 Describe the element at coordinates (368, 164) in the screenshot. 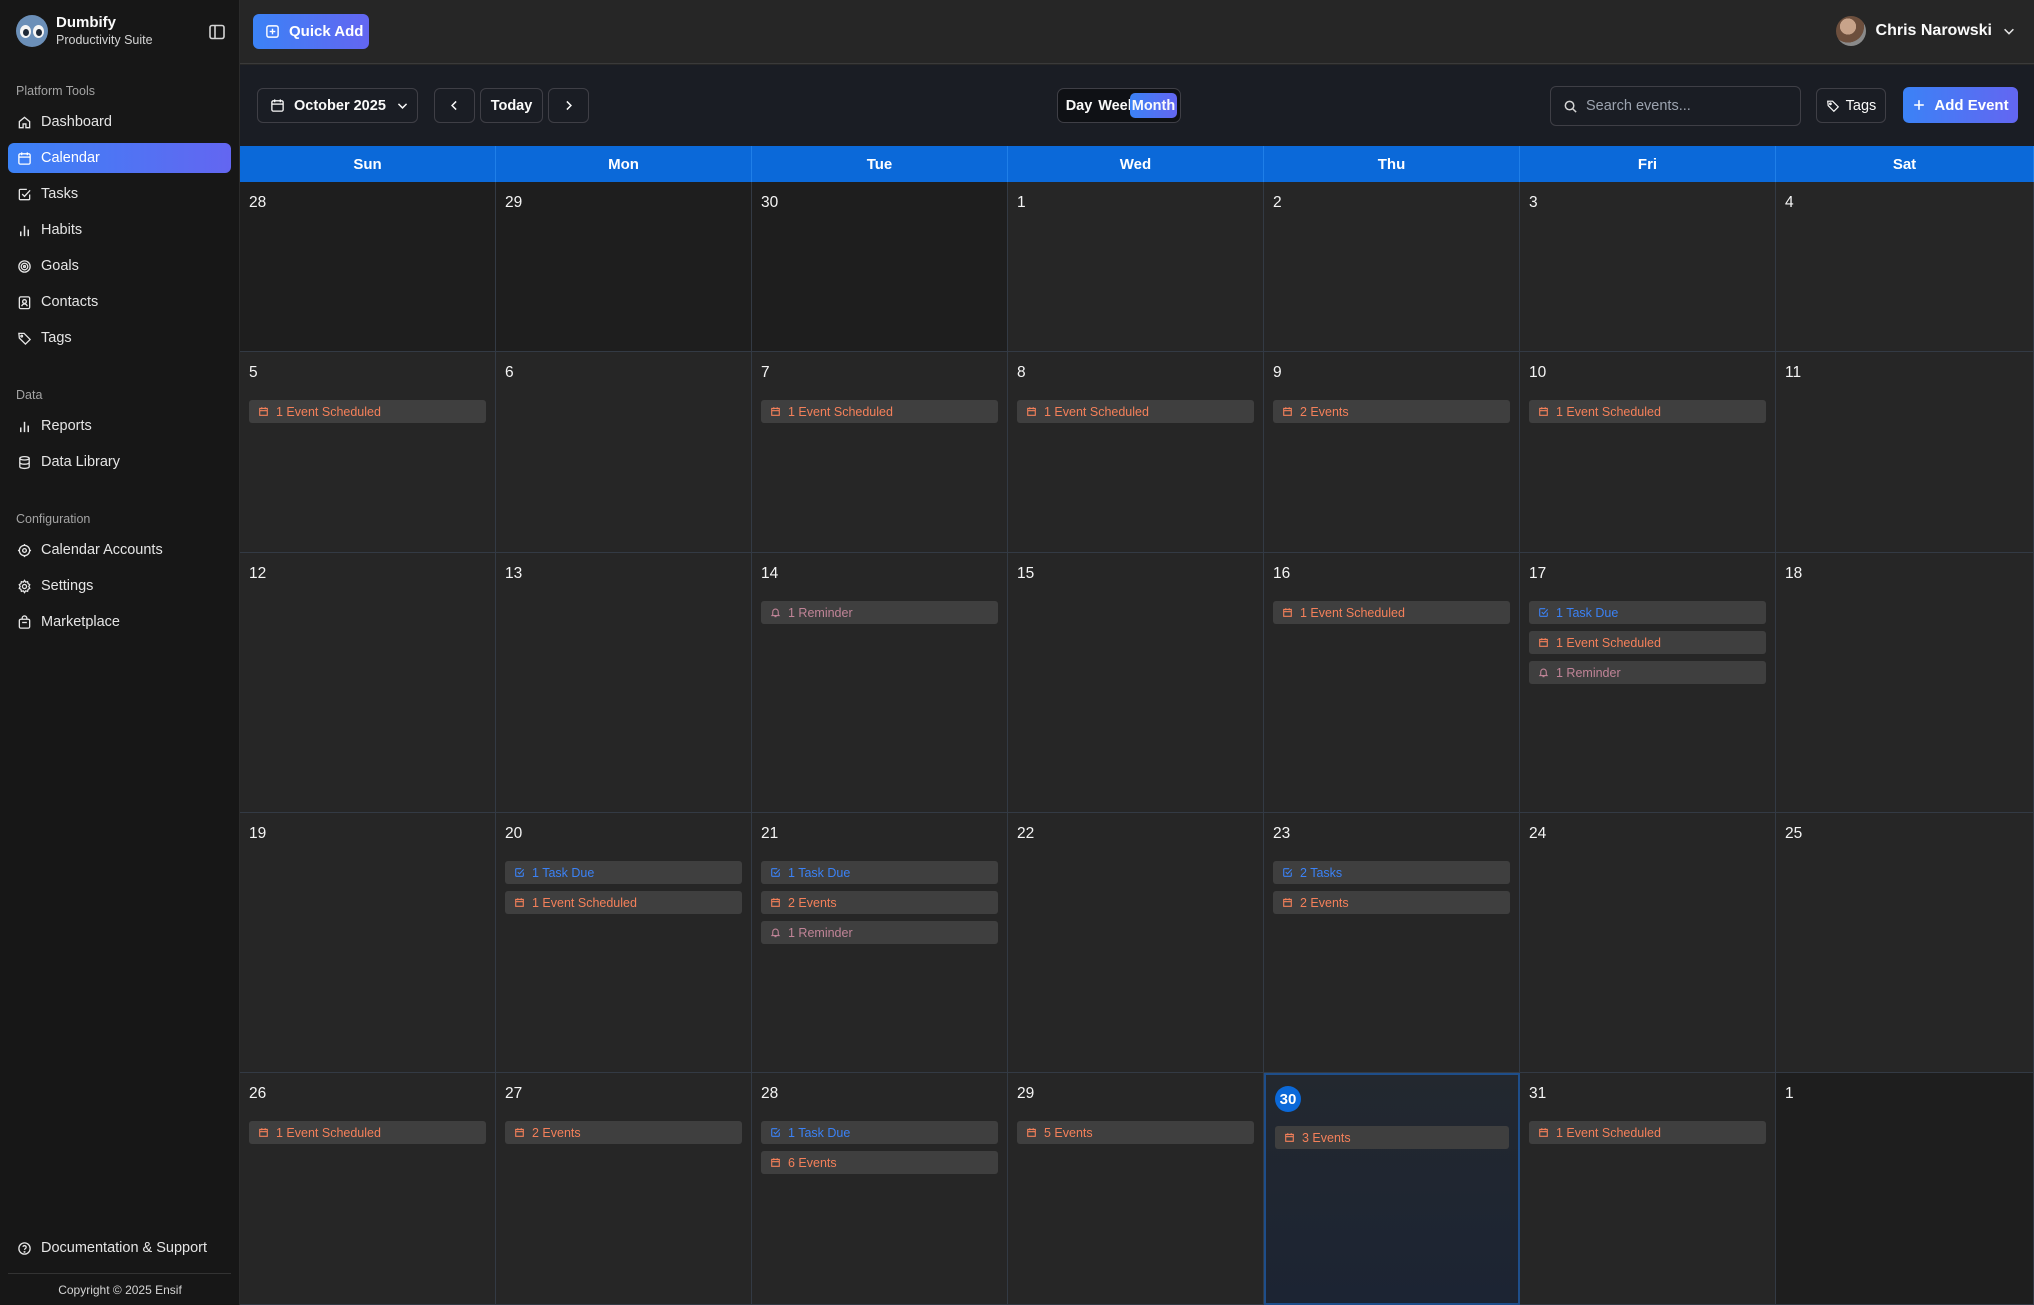

I see `weekday-sun: Sun` at that location.